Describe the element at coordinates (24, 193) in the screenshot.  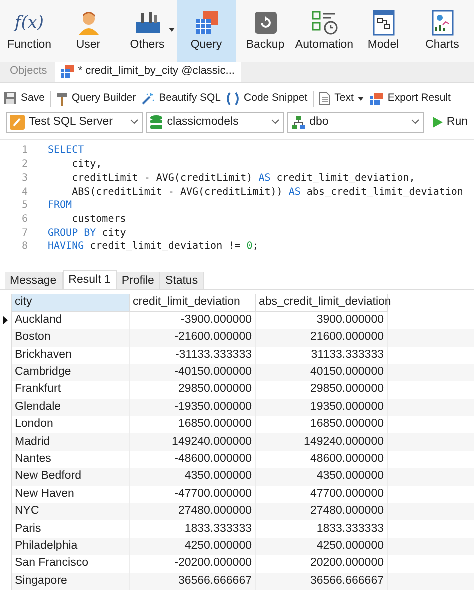
I see `line-number: 4` at that location.